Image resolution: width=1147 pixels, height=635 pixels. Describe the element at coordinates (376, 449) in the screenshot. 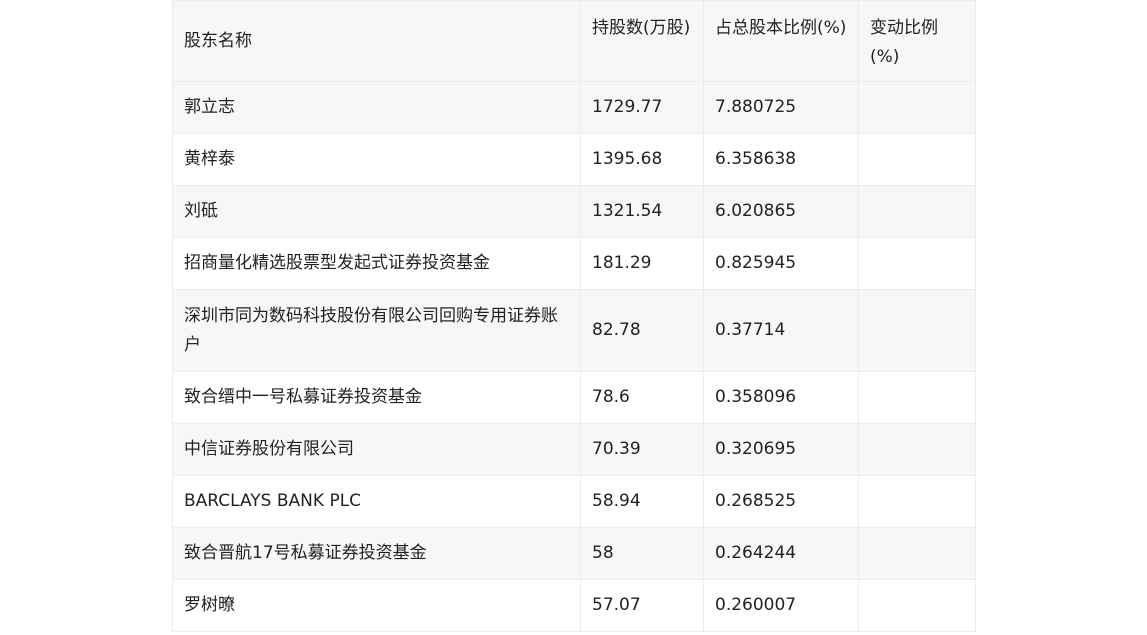

I see `cell-name: 中信证券股份有限公司` at that location.